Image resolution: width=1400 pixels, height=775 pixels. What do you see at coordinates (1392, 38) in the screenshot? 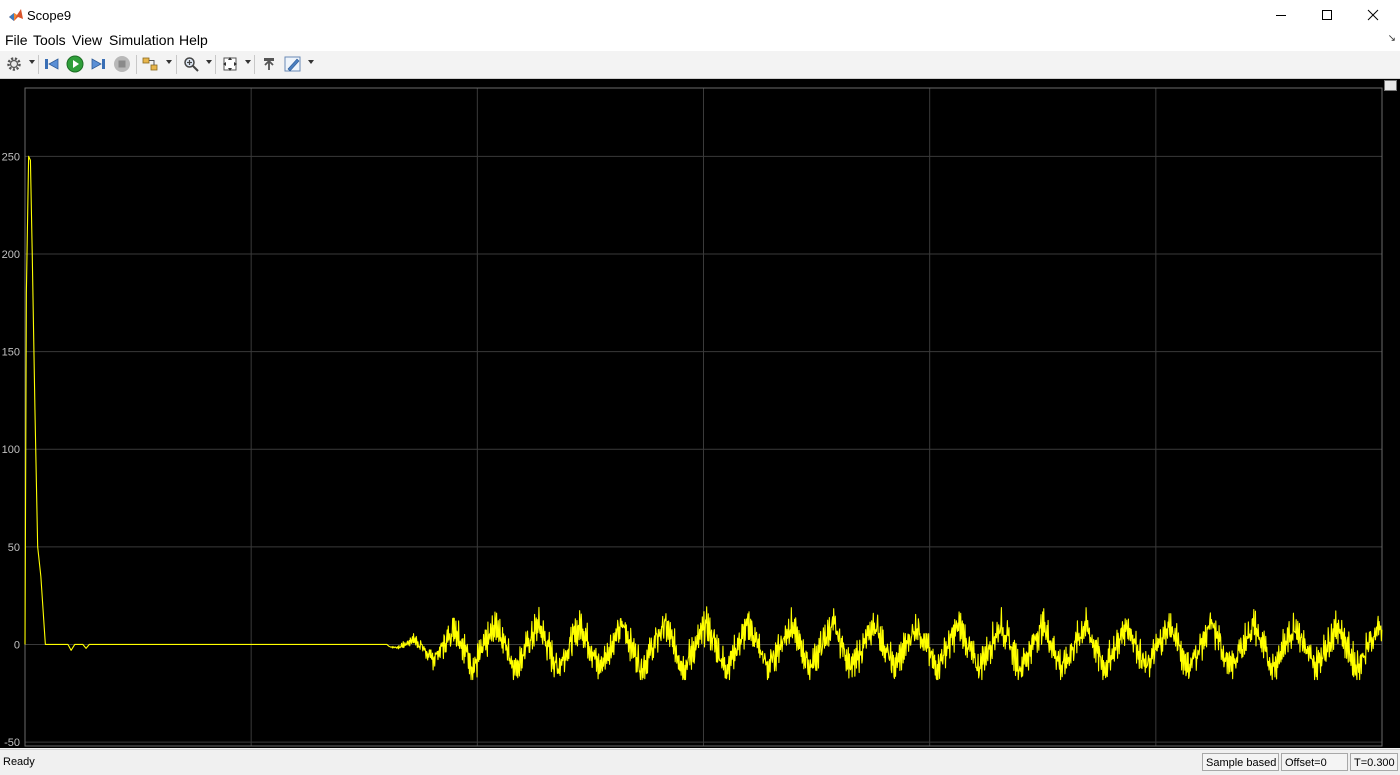
I see `dock-arrow-icon: ↘` at bounding box center [1392, 38].